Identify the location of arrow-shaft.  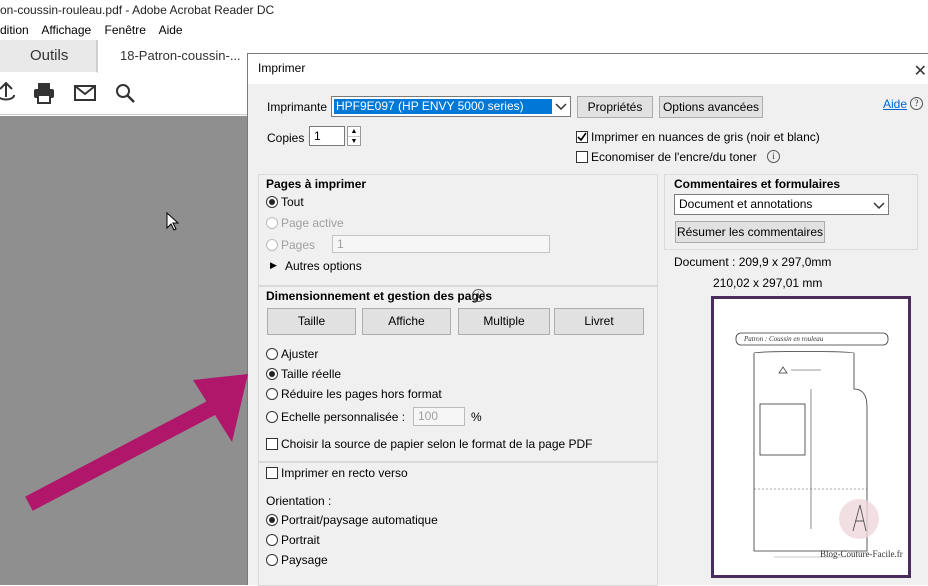
(124, 453).